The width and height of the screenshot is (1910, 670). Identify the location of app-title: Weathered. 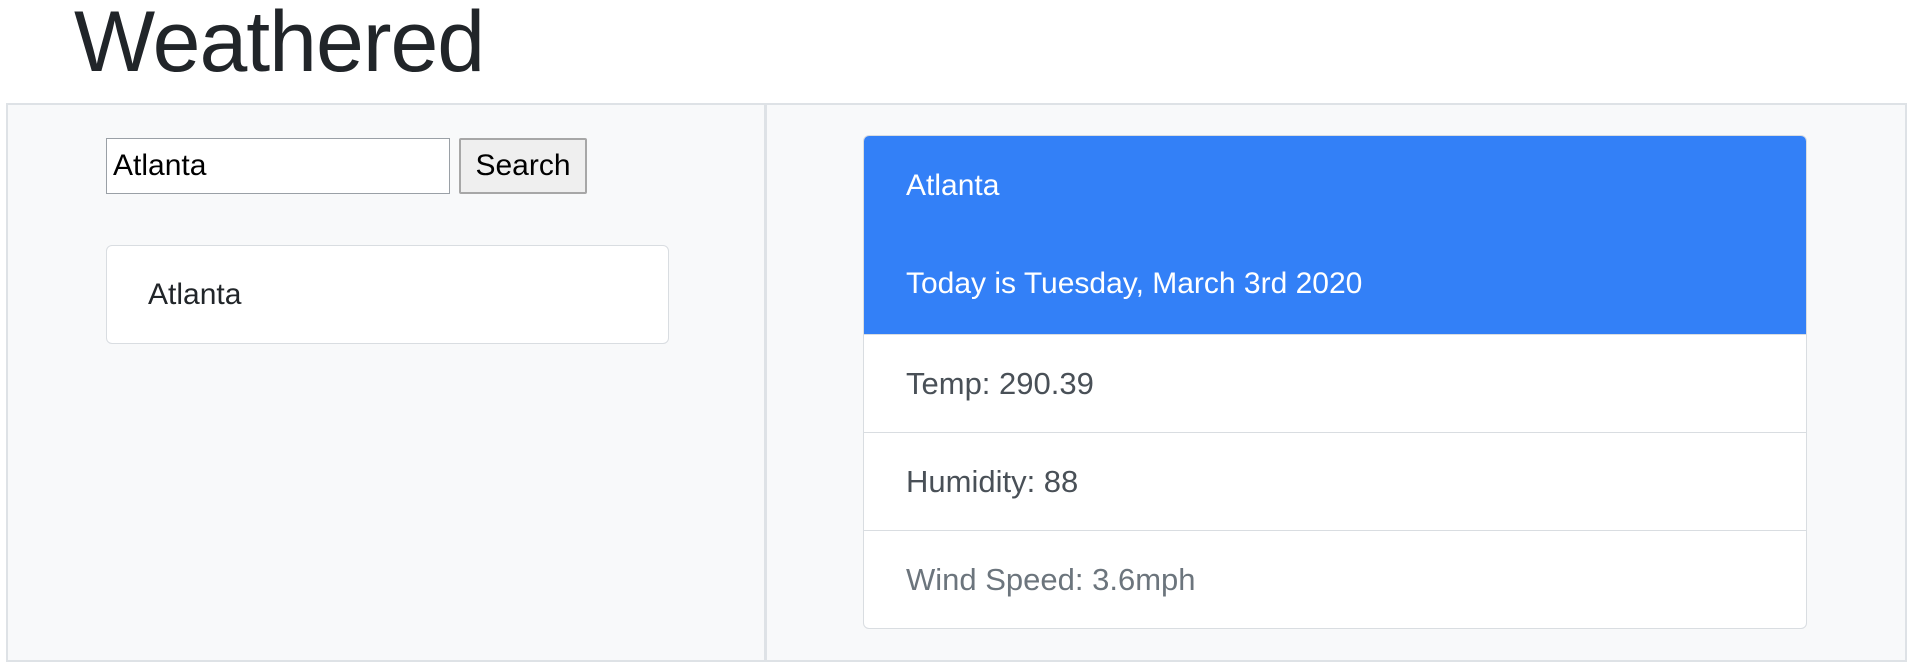
(279, 45).